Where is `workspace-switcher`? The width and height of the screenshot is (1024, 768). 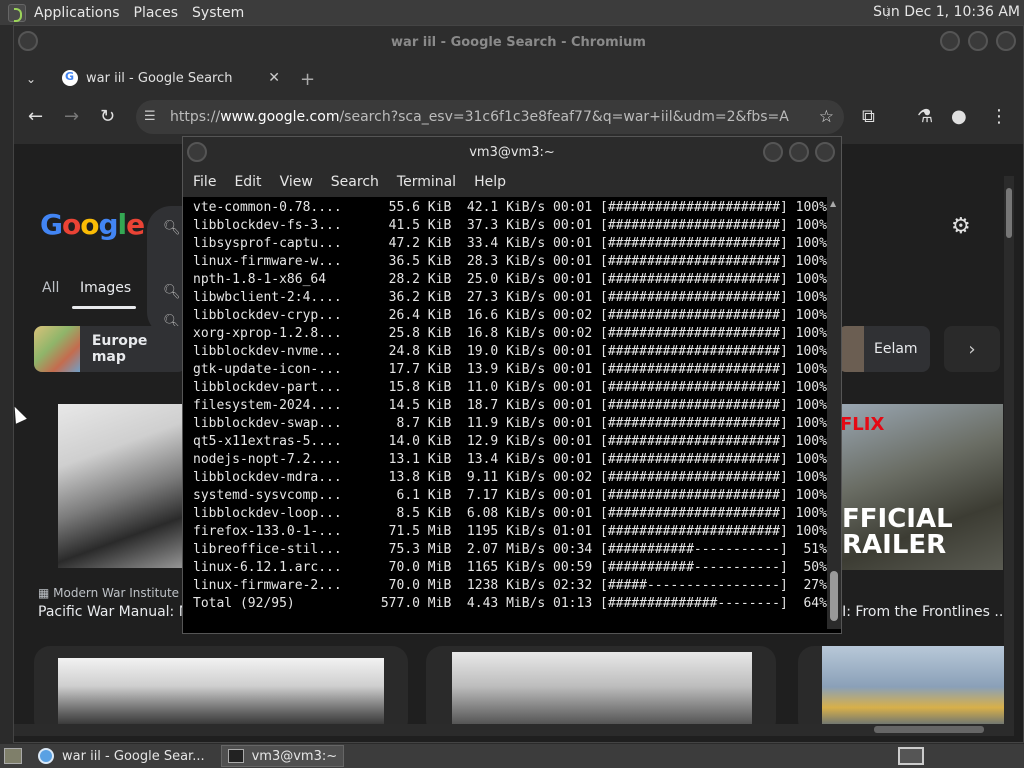
workspace-switcher is located at coordinates (911, 756).